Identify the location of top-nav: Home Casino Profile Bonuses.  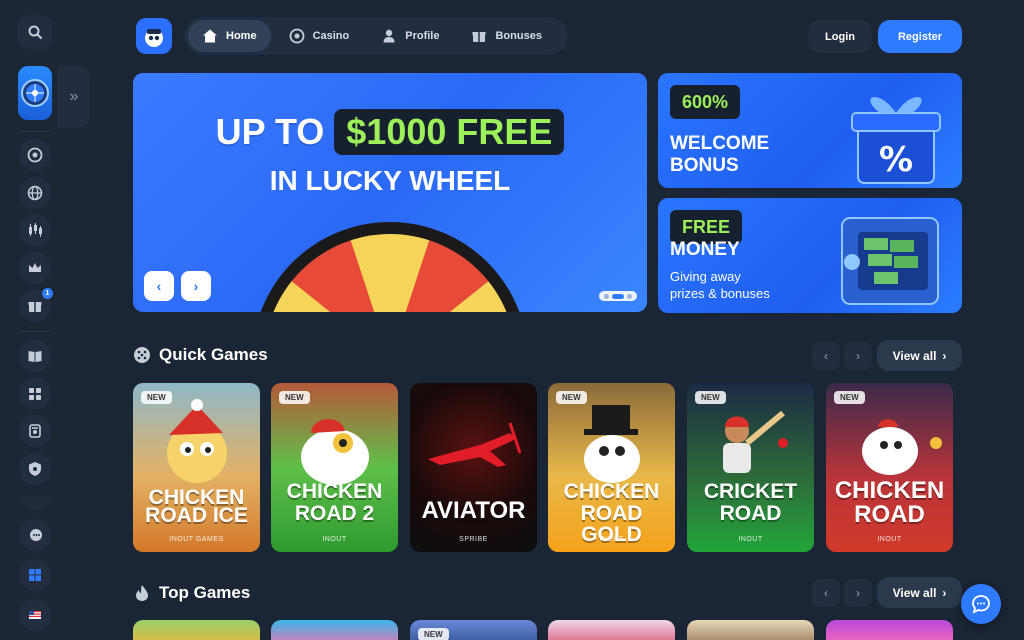
(376, 36).